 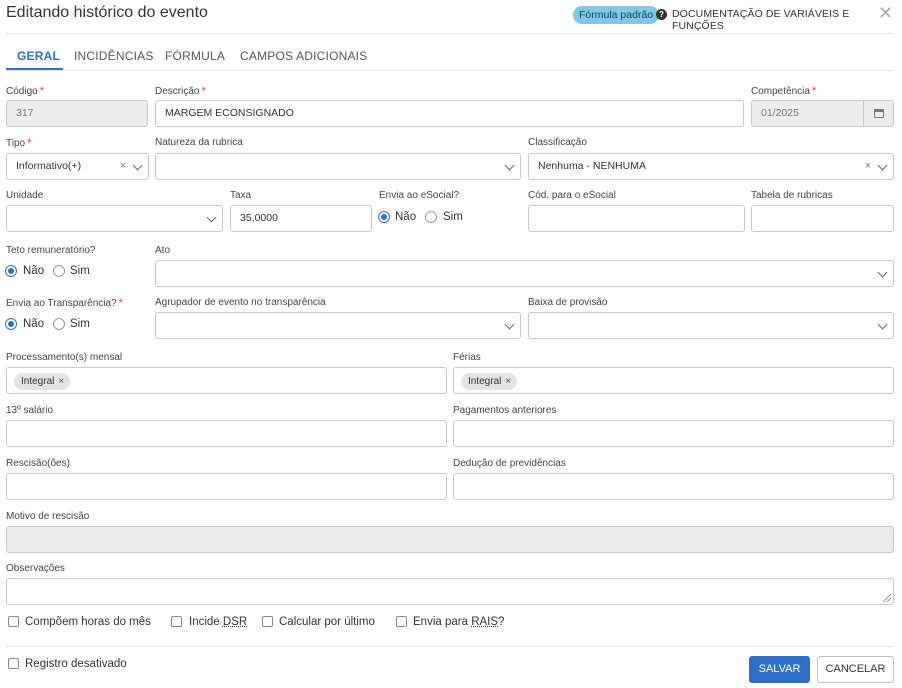 What do you see at coordinates (76, 664) in the screenshot?
I see `desativado-label: Registro desativado` at bounding box center [76, 664].